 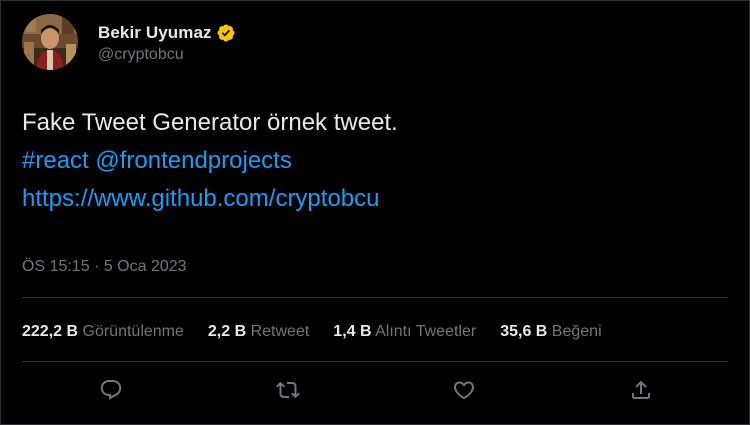 I want to click on share-icon, so click(x=641, y=389).